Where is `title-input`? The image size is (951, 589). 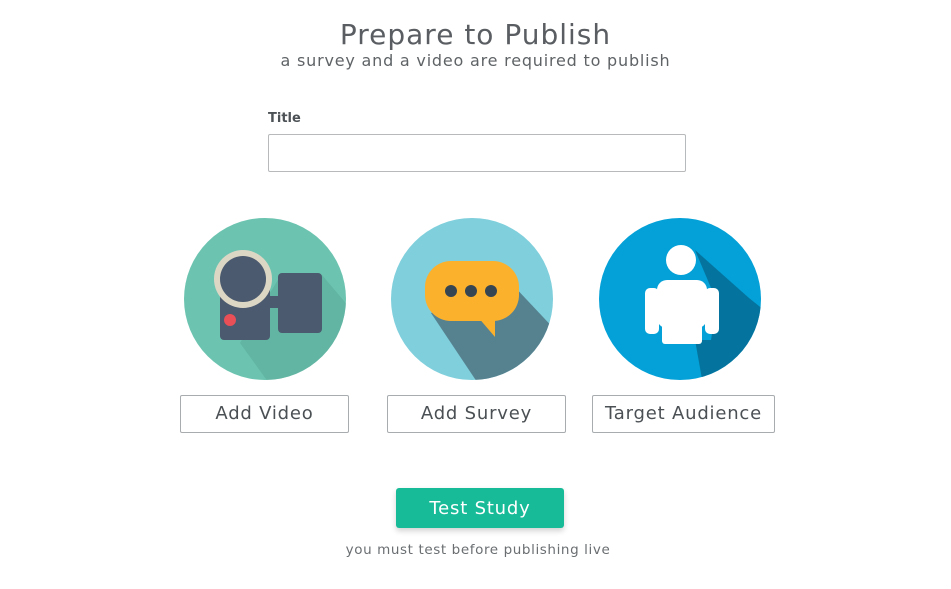
title-input is located at coordinates (477, 153).